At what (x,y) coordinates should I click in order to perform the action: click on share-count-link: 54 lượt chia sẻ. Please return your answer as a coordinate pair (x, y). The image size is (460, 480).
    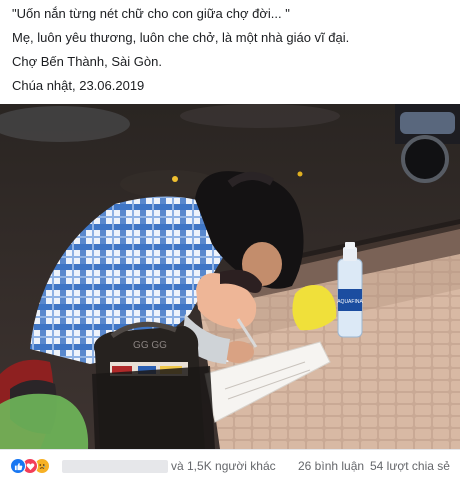
    Looking at the image, I should click on (410, 466).